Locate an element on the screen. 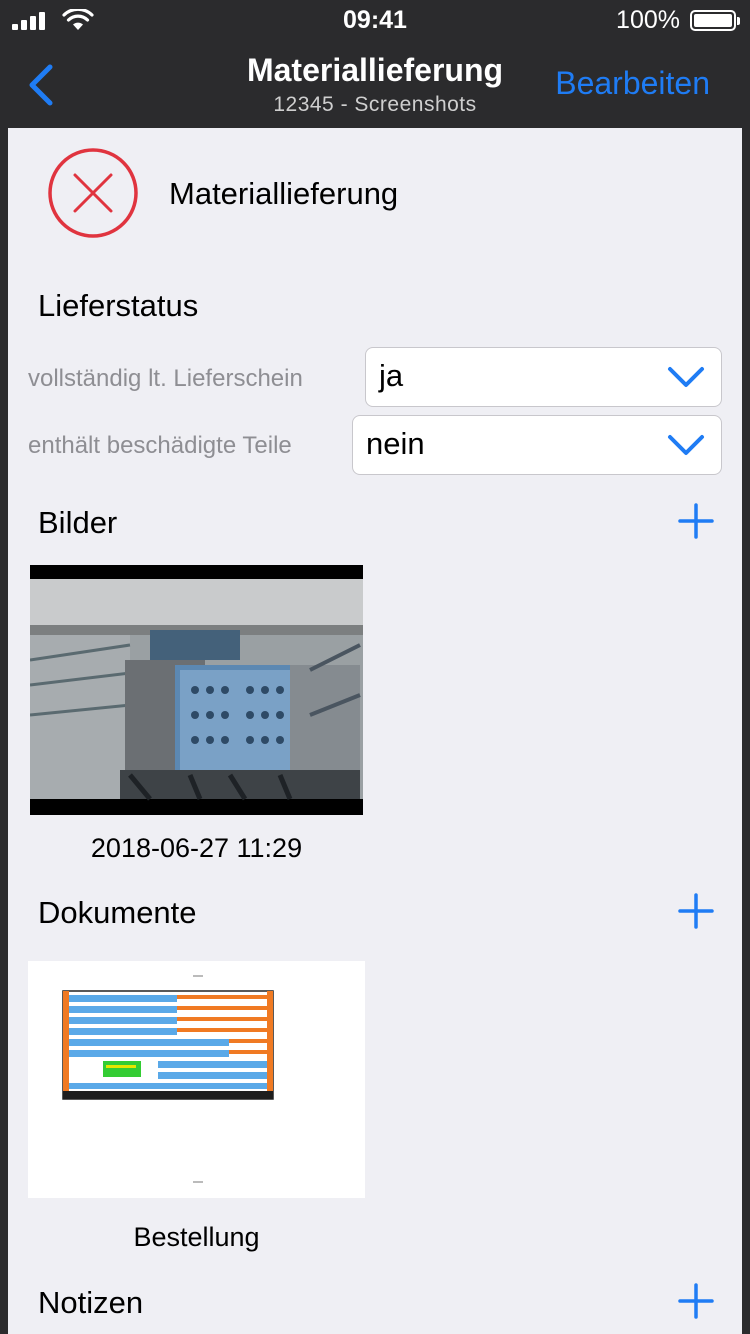 The width and height of the screenshot is (750, 1334). battery-percentage: 100% is located at coordinates (648, 20).